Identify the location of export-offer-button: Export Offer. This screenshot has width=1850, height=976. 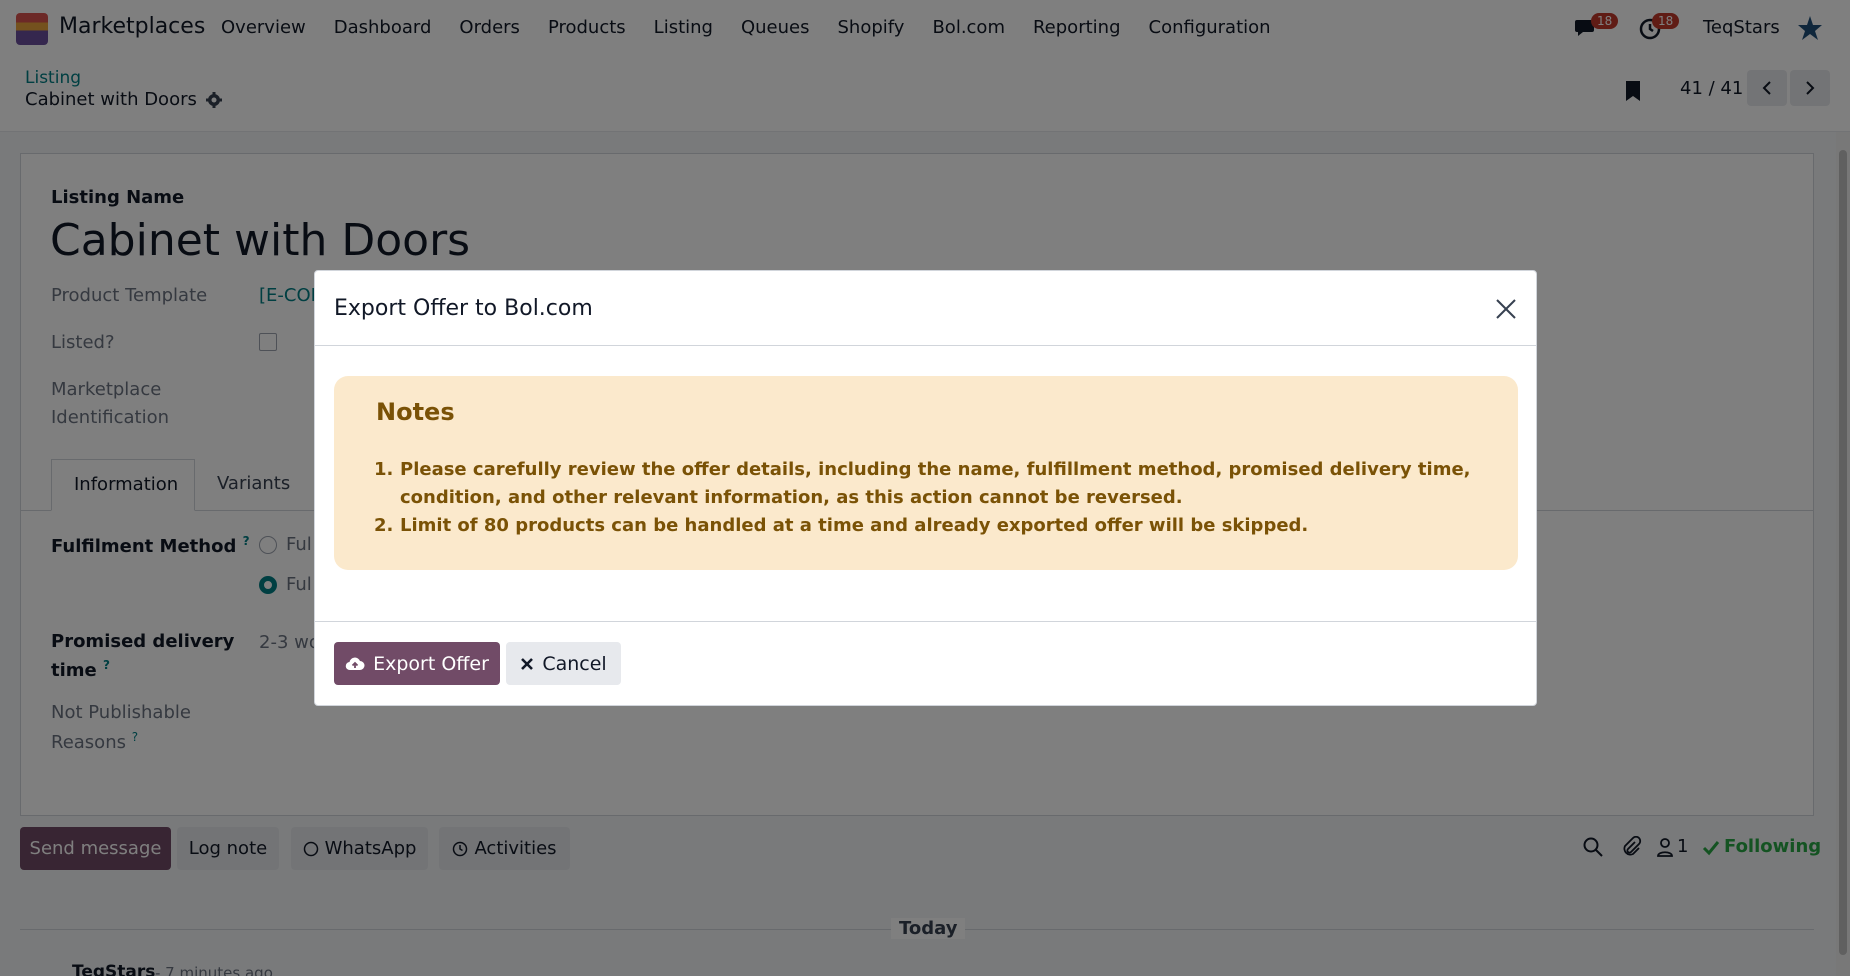
(417, 663).